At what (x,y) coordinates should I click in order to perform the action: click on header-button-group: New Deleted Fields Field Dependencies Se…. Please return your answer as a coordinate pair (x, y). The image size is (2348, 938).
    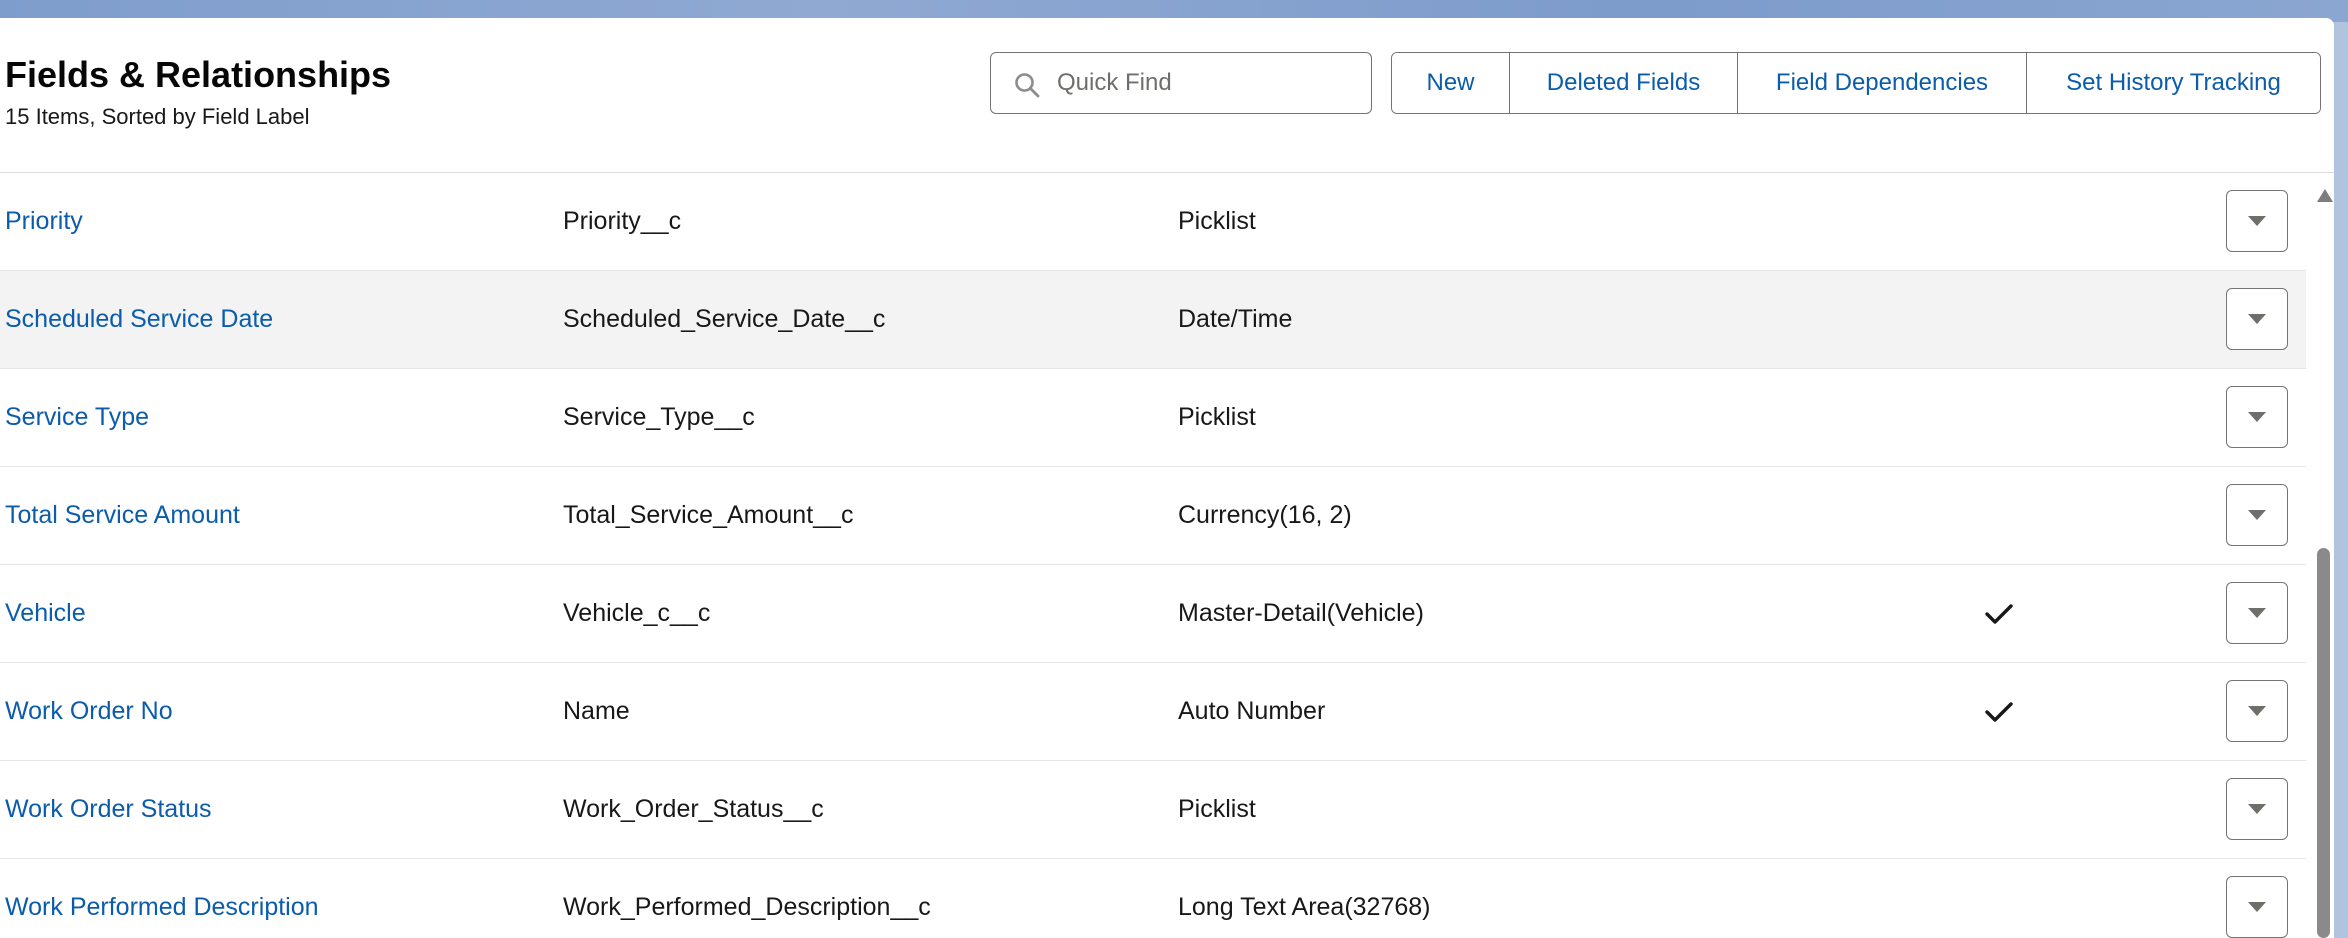
    Looking at the image, I should click on (1856, 83).